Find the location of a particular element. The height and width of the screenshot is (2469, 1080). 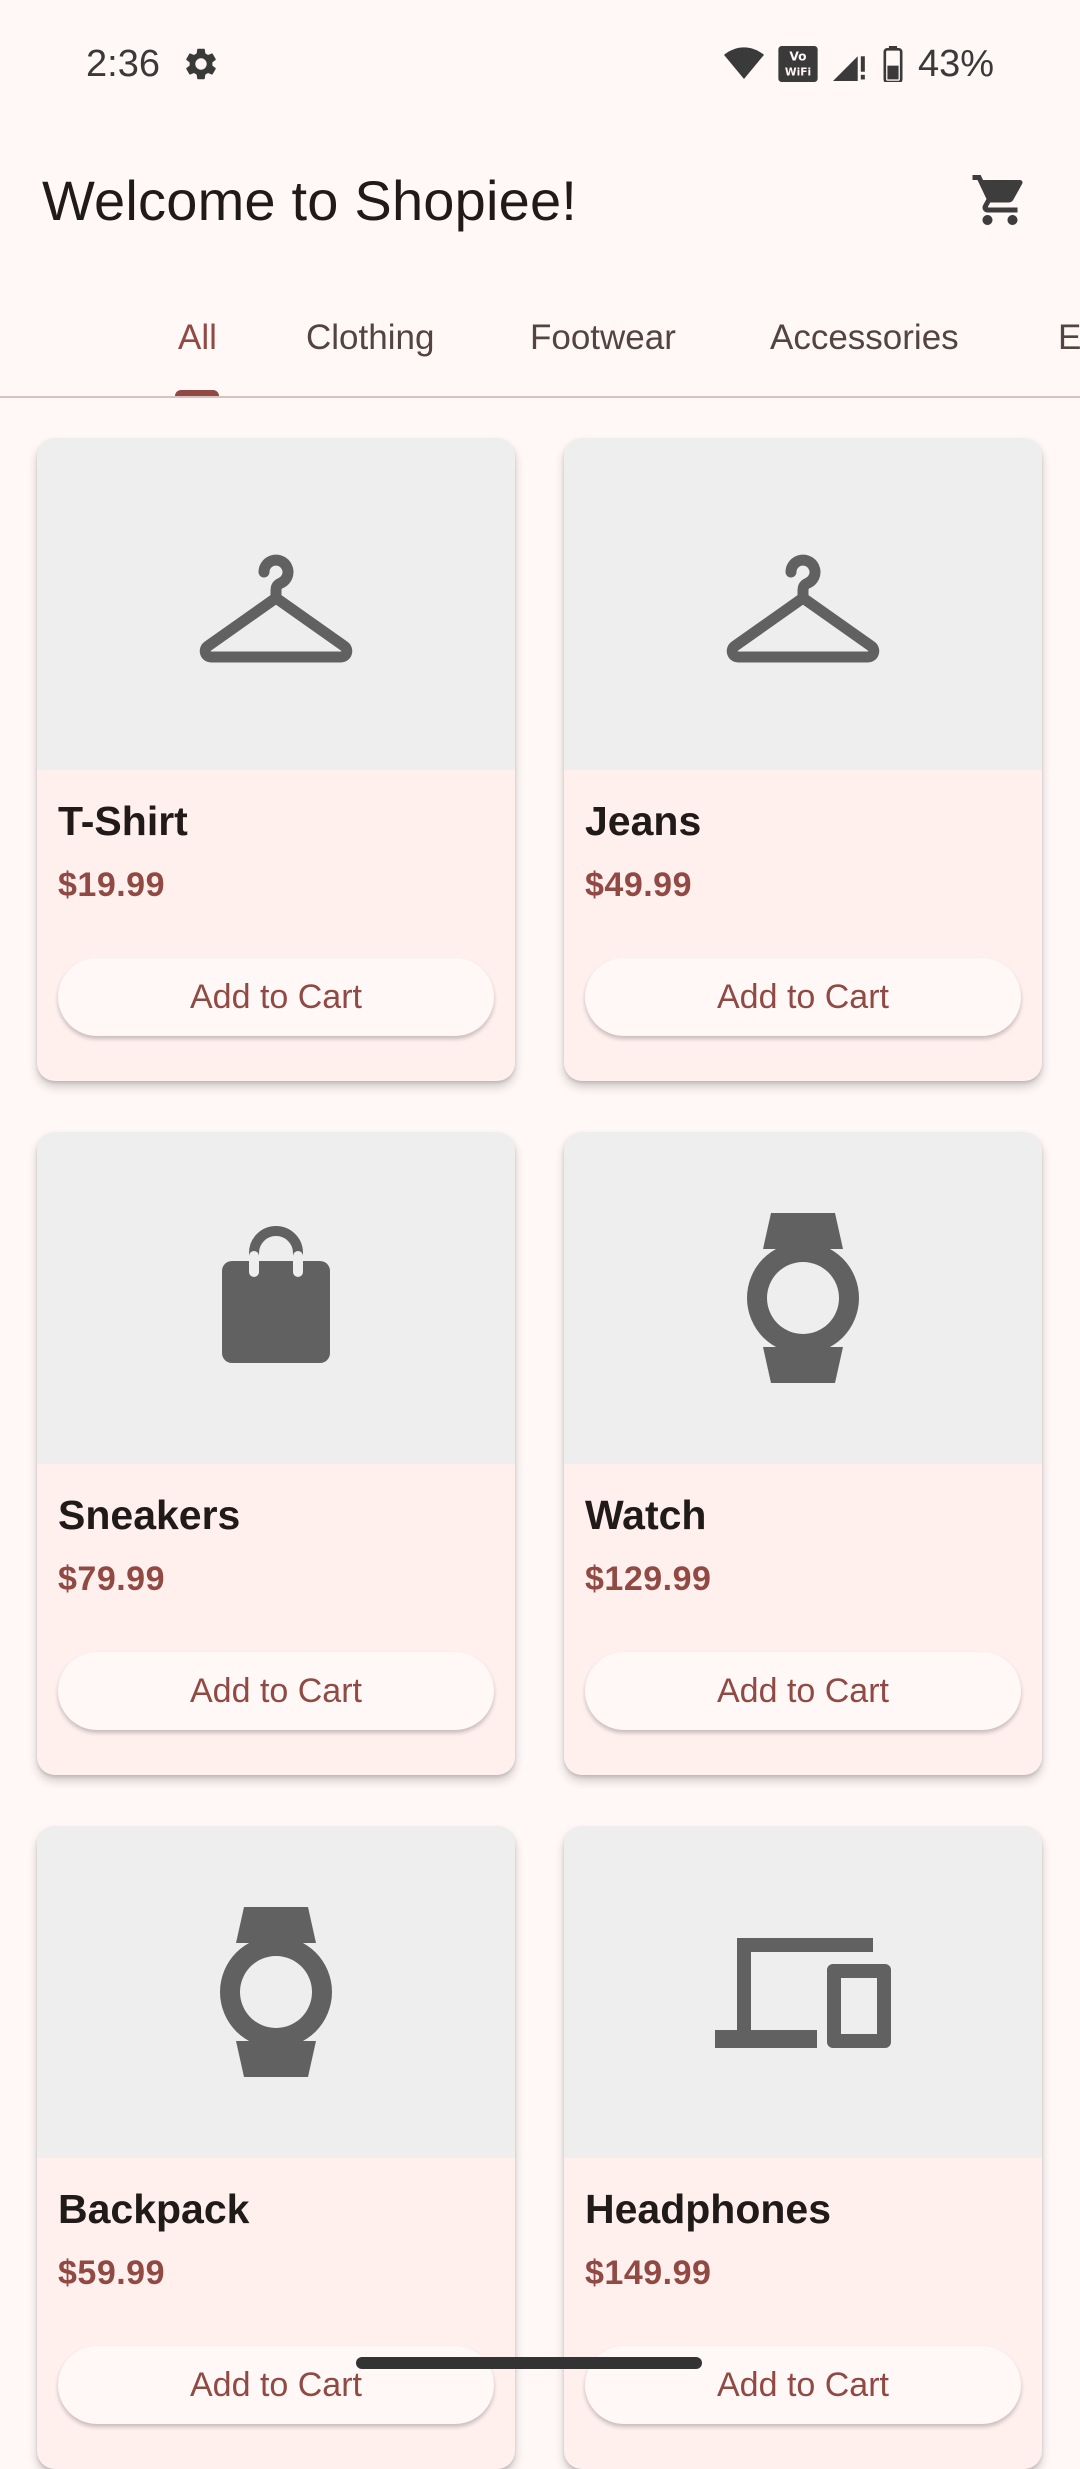

wifi-icon is located at coordinates (743, 64).